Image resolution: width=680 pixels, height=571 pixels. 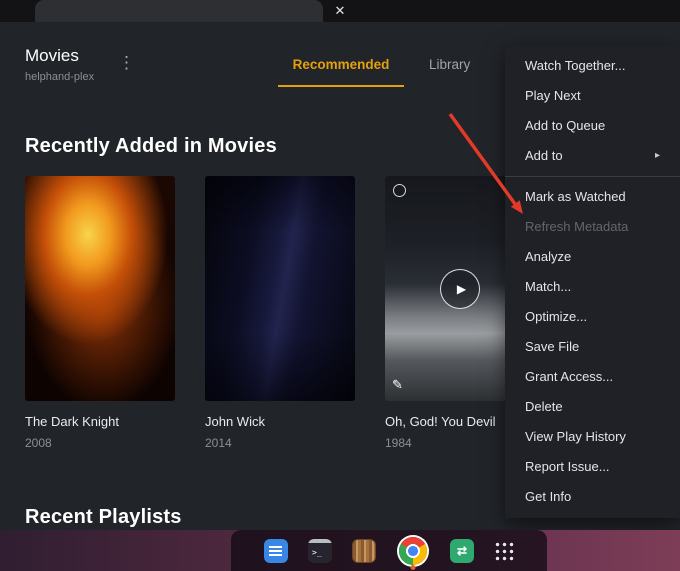 I want to click on movie-year: 2008, so click(x=38, y=443).